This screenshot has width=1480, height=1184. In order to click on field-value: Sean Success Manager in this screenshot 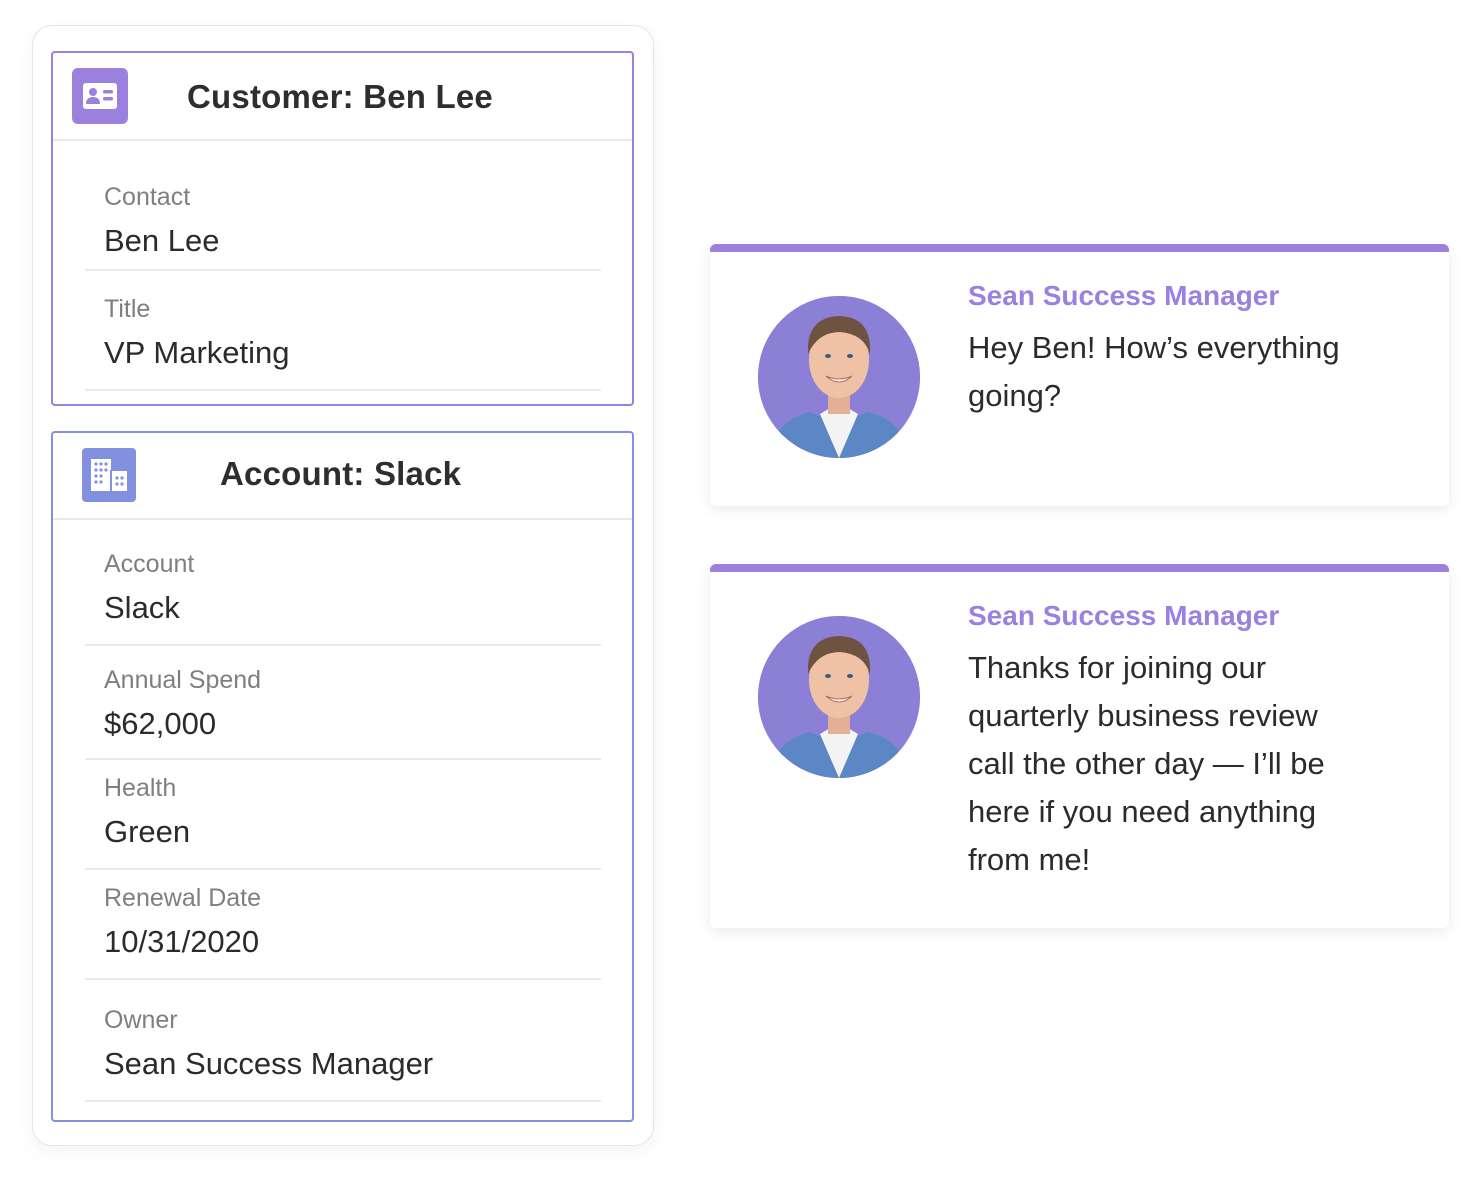, I will do `click(269, 1063)`.